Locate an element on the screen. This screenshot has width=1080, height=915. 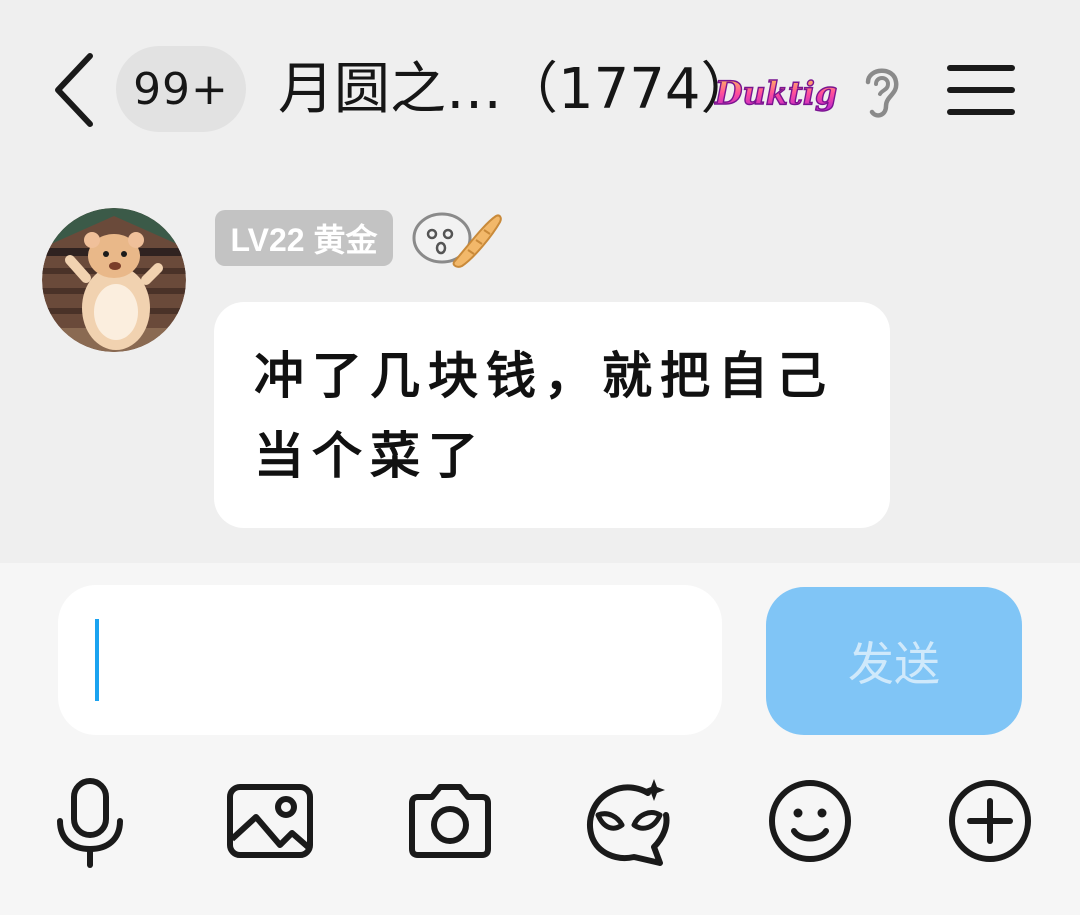
menu-button is located at coordinates (981, 90).